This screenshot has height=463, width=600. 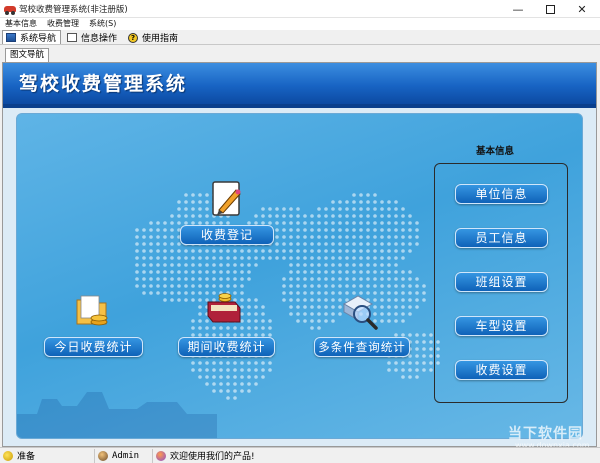 What do you see at coordinates (518, 9) in the screenshot?
I see `minimize-button: —` at bounding box center [518, 9].